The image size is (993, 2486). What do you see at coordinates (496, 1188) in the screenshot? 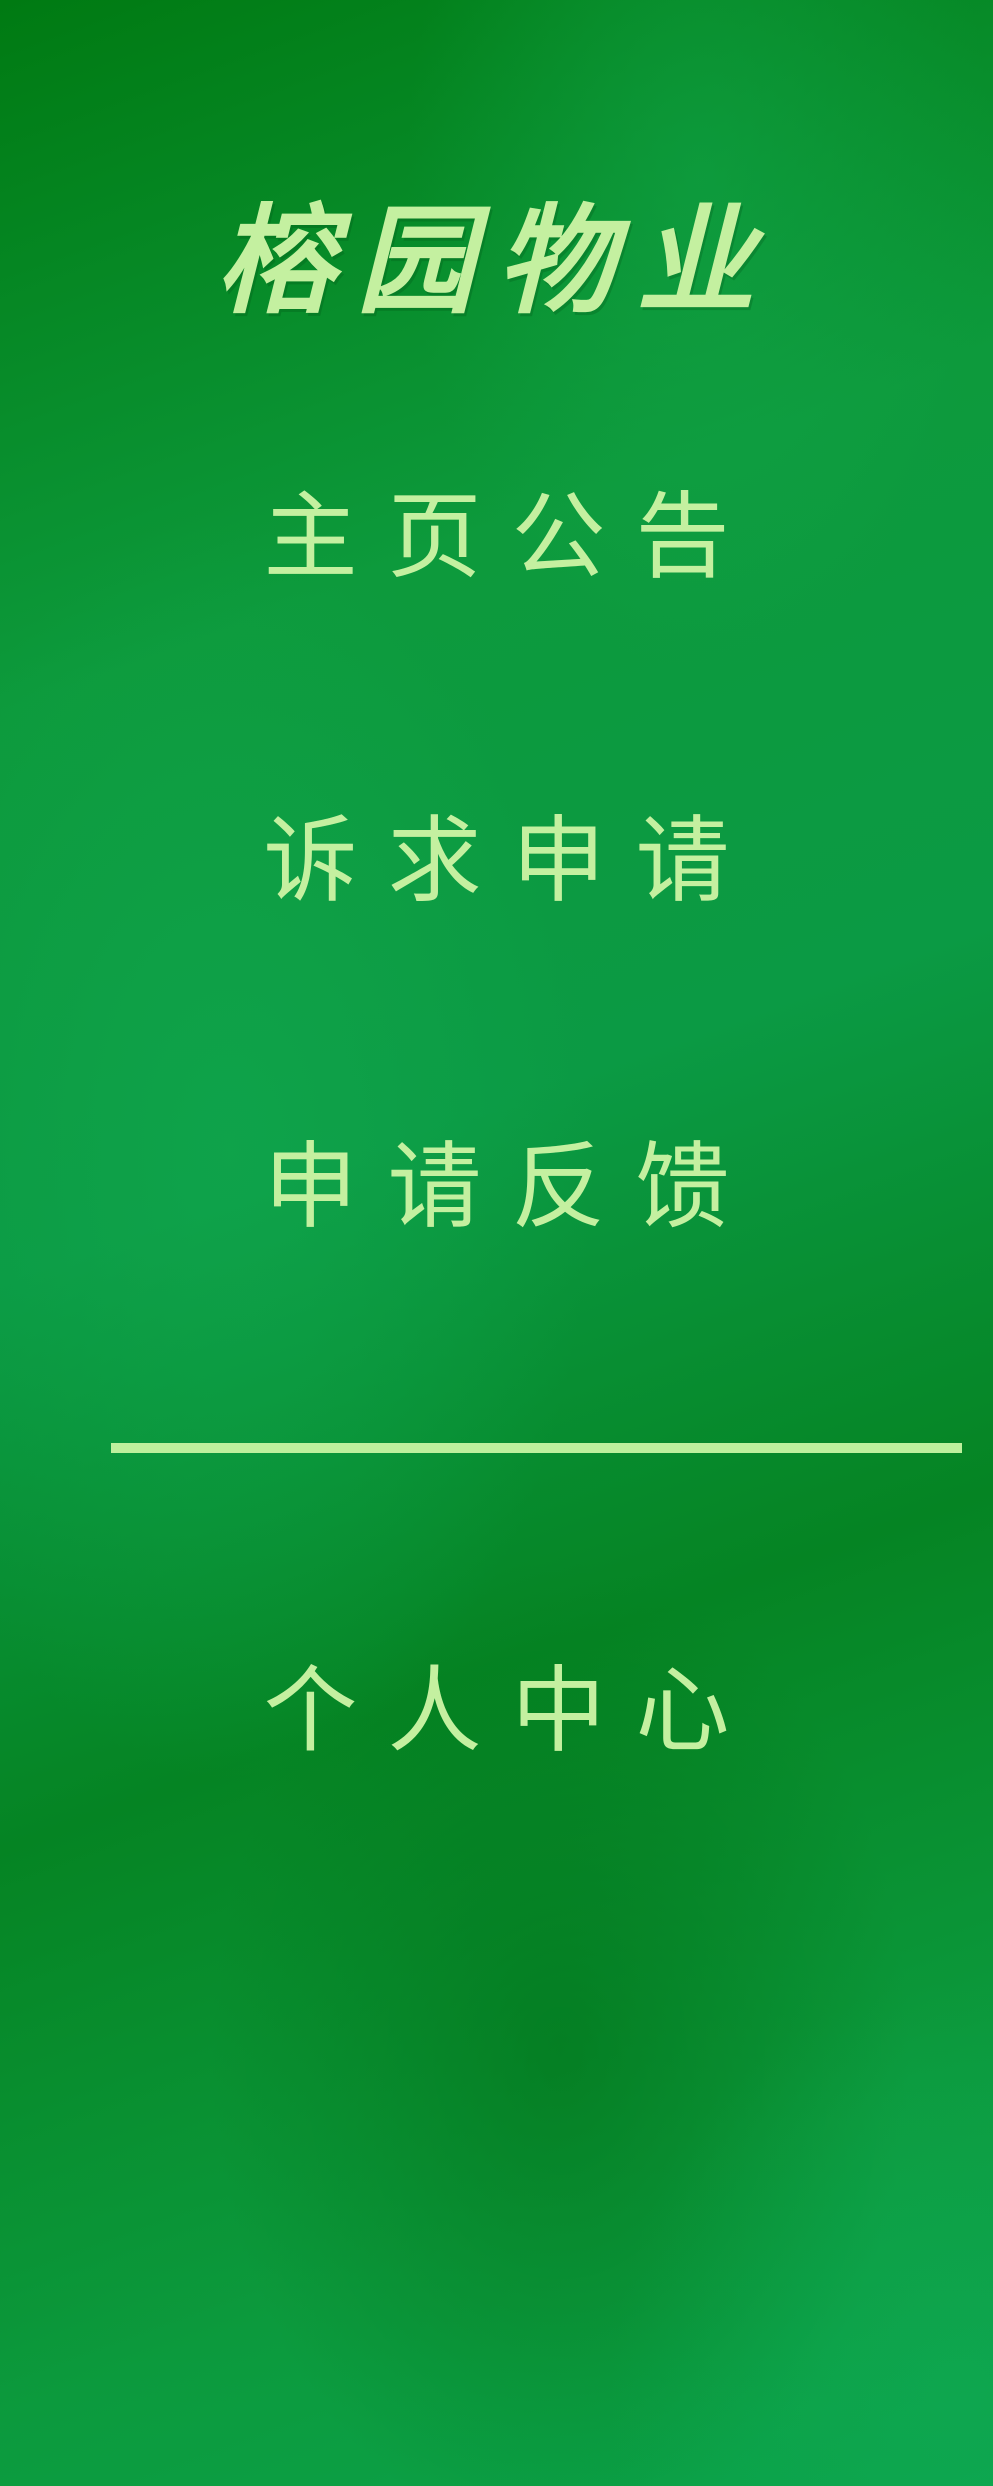
I see `nav-item-application-feedback: 申请反馈` at bounding box center [496, 1188].